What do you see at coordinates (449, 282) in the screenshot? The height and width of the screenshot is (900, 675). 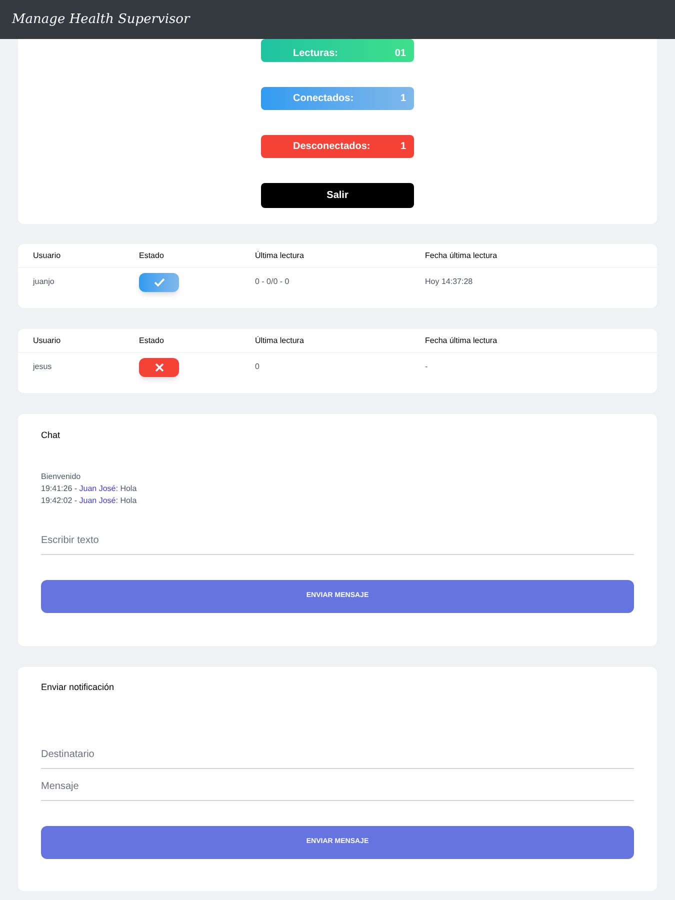 I see `table-cell-text: Hoy 14:37:28` at bounding box center [449, 282].